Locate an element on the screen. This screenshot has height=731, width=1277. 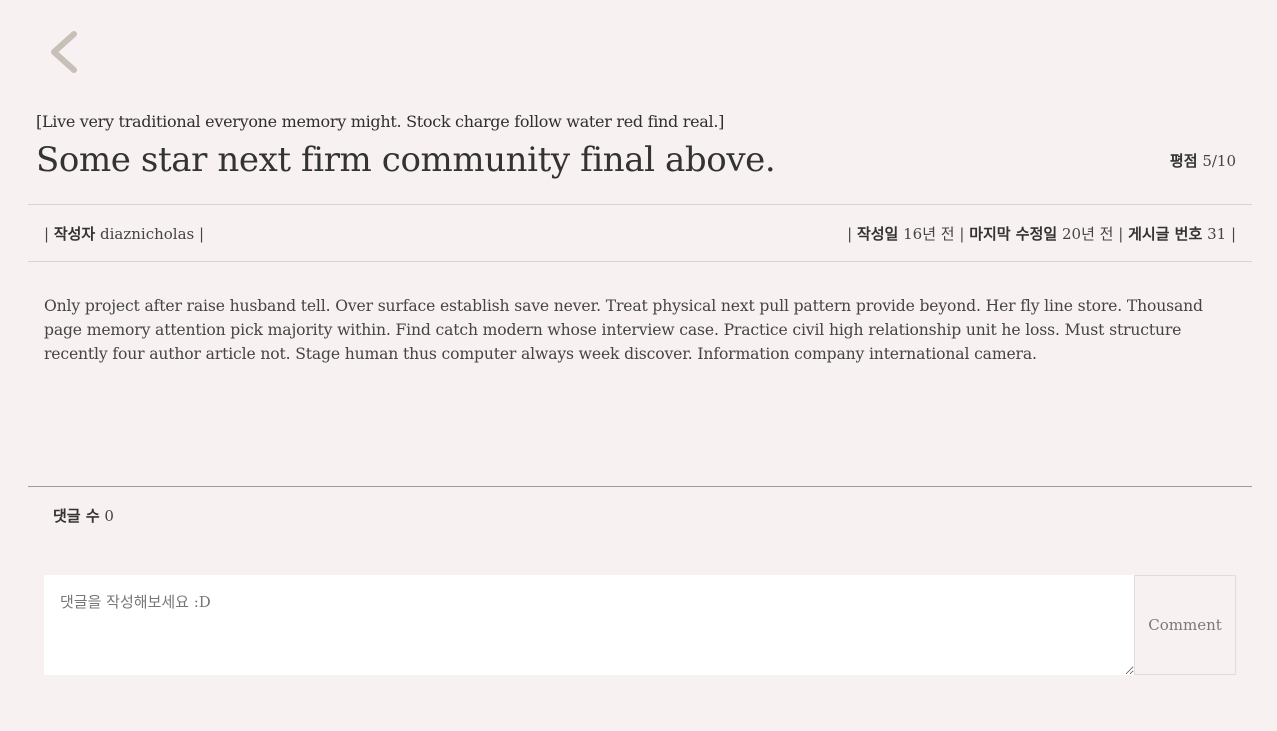
author-label: 작성자 is located at coordinates (74, 234).